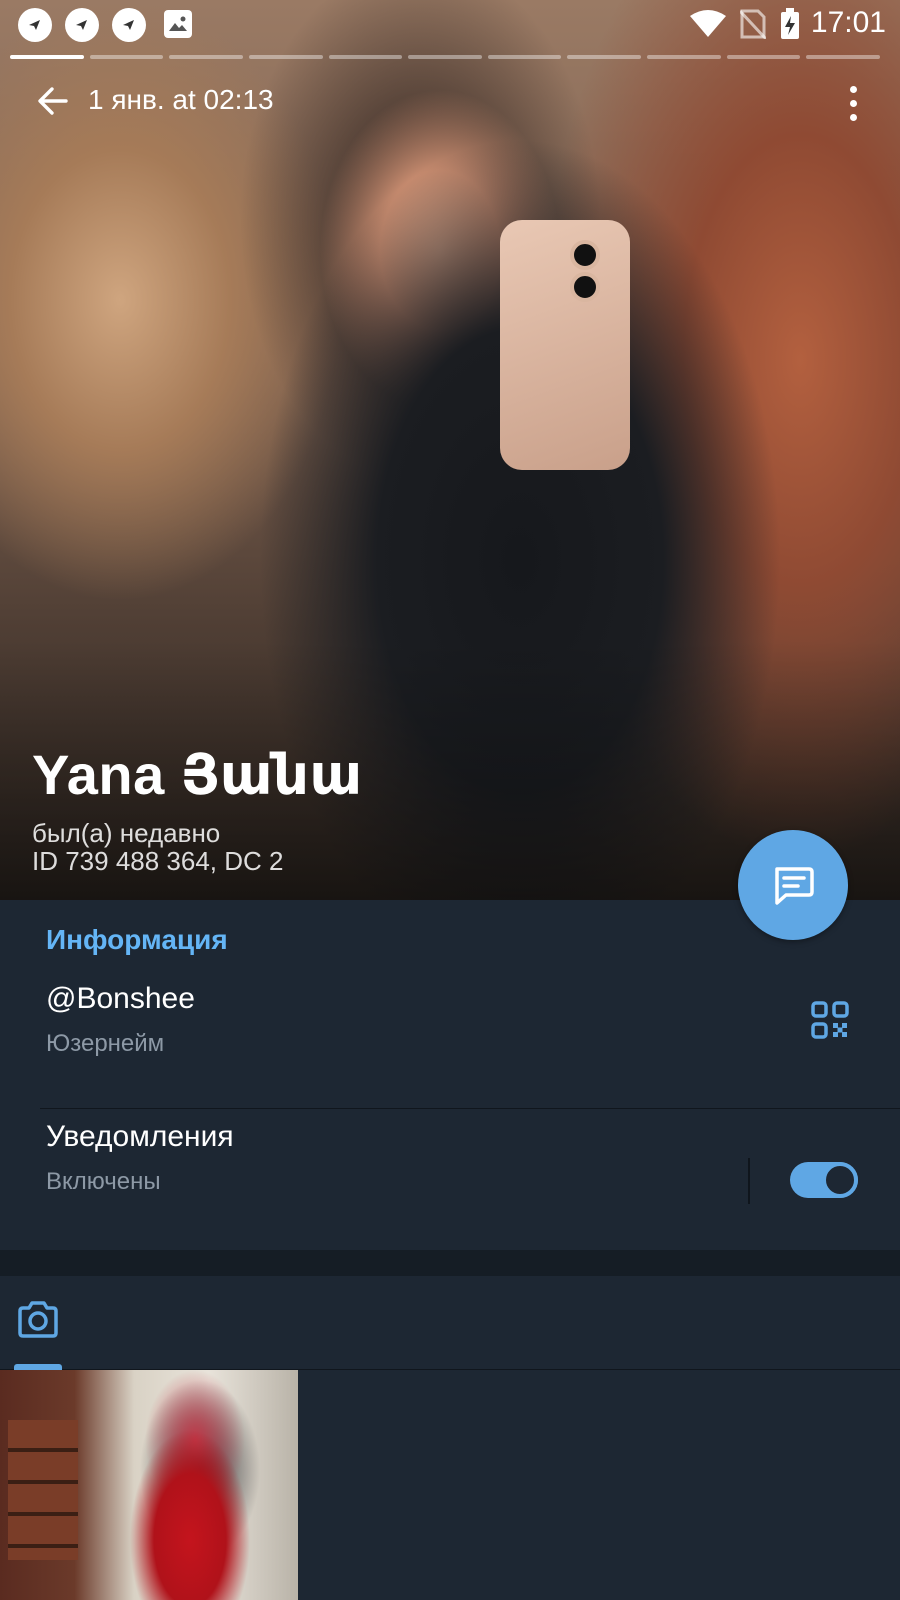 The height and width of the screenshot is (1600, 900). I want to click on clock: 17:01, so click(848, 22).